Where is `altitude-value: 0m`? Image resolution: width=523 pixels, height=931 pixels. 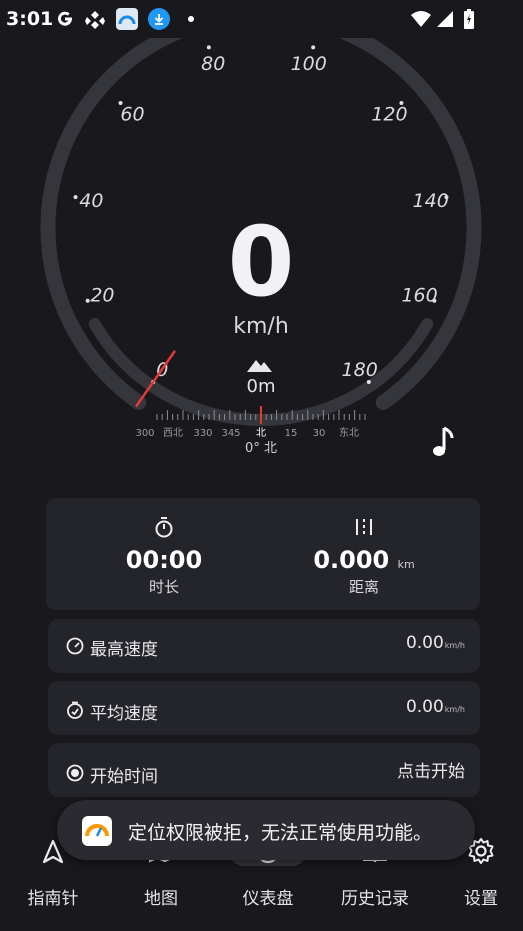 altitude-value: 0m is located at coordinates (261, 386).